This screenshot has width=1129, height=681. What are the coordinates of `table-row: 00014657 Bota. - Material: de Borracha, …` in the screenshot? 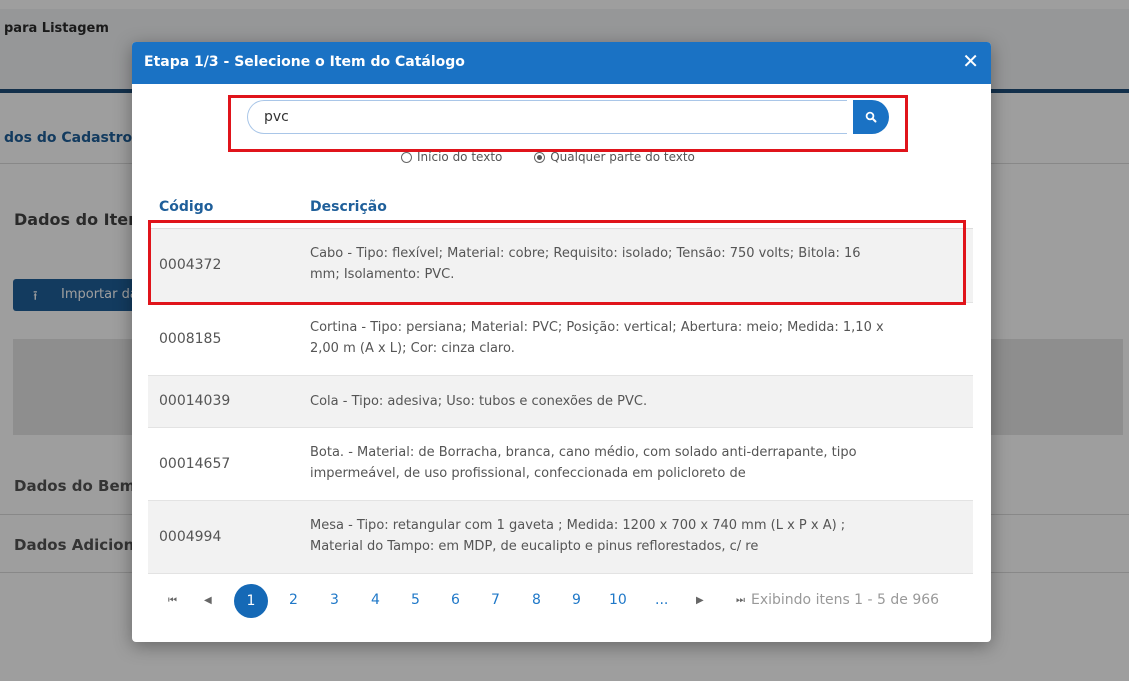 It's located at (560, 464).